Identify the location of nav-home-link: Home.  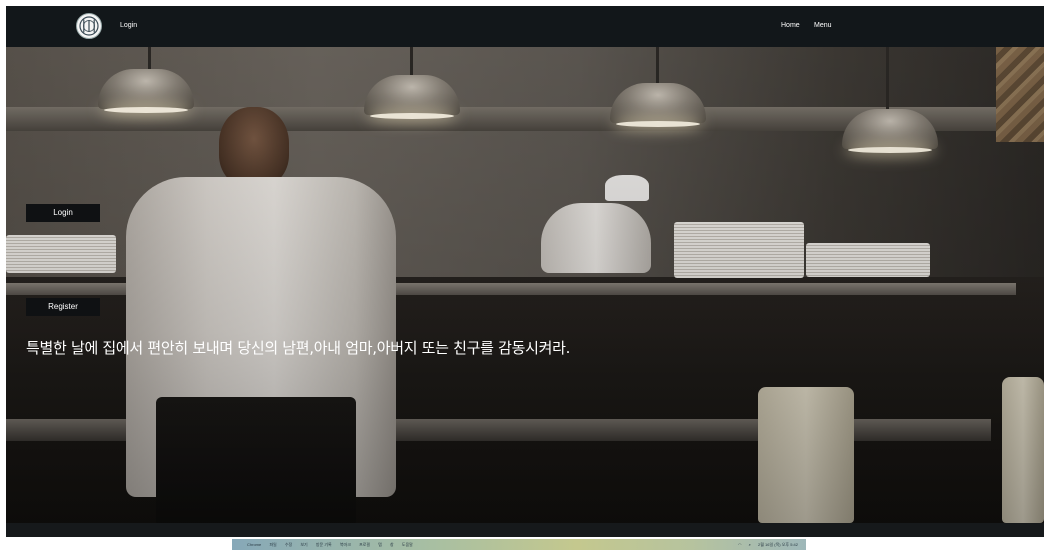
(790, 25).